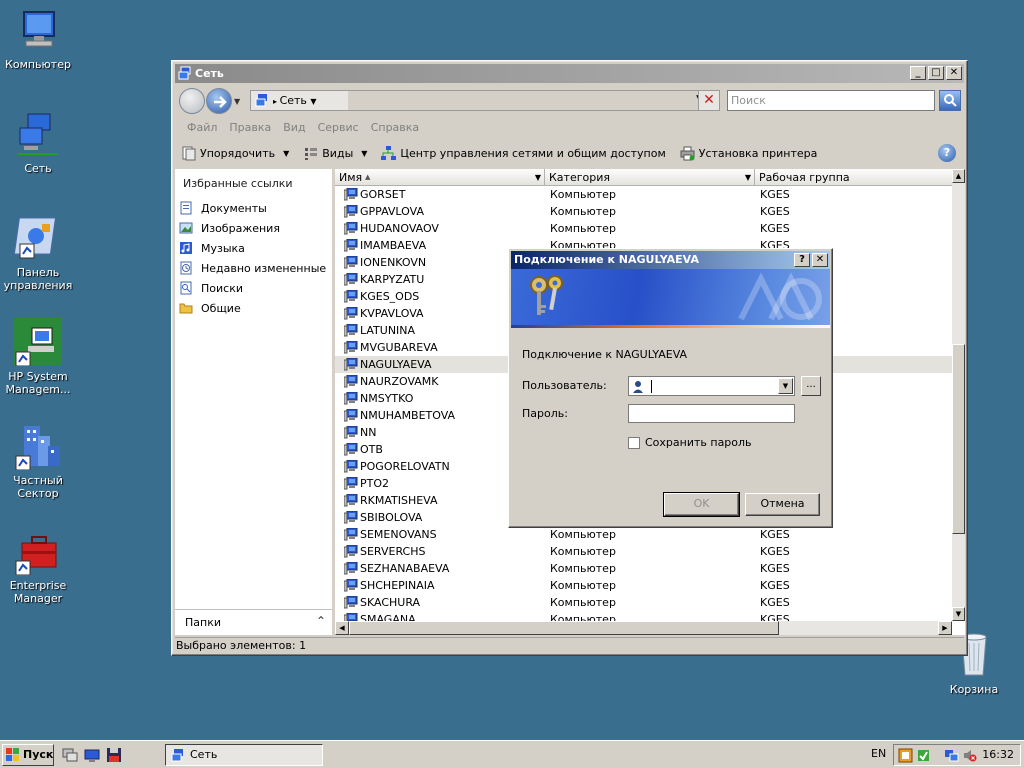 This screenshot has height=768, width=1024. I want to click on taskbar-item-network: Сеть, so click(244, 755).